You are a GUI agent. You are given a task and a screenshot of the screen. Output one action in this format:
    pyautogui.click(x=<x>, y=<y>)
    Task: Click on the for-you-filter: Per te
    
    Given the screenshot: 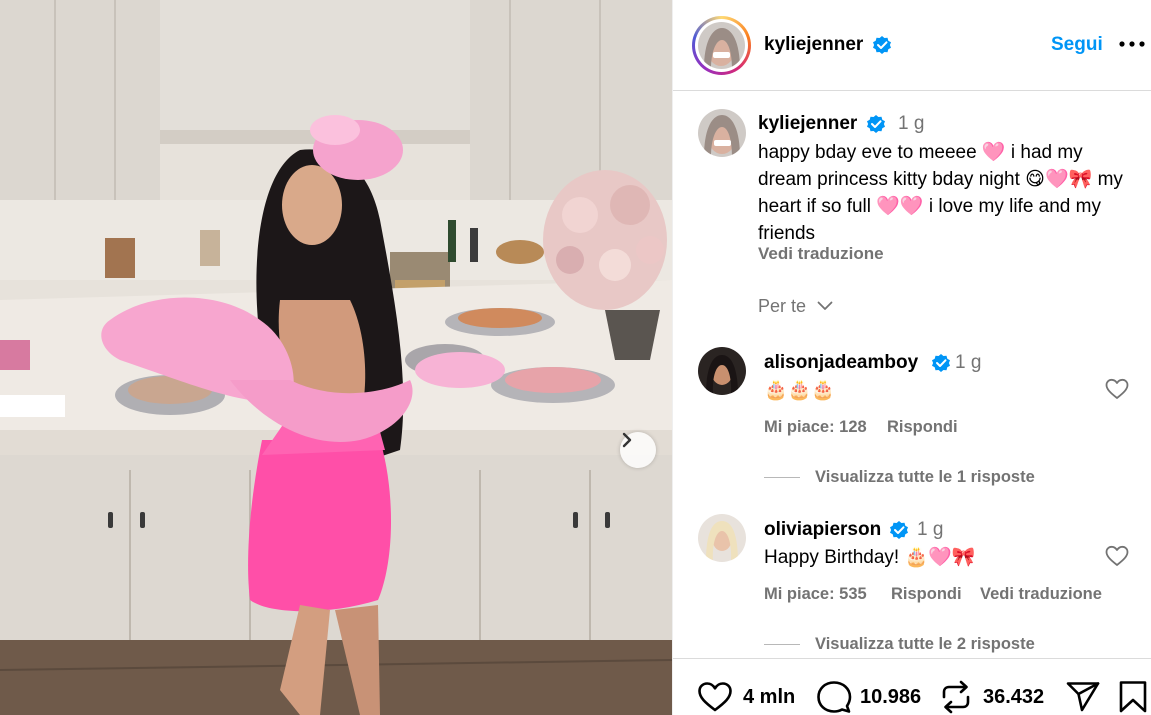 What is the action you would take?
    pyautogui.click(x=795, y=306)
    